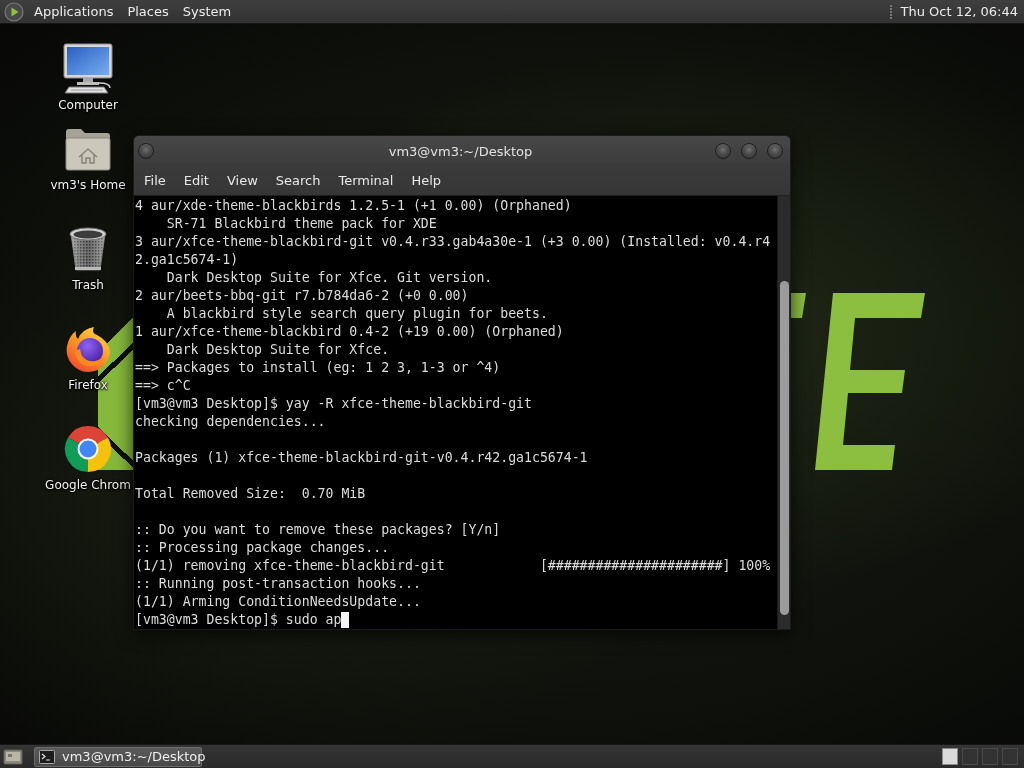 This screenshot has height=768, width=1024. Describe the element at coordinates (250, 494) in the screenshot. I see `terminal-line: Total Removed Size: 0.70 MiB` at that location.